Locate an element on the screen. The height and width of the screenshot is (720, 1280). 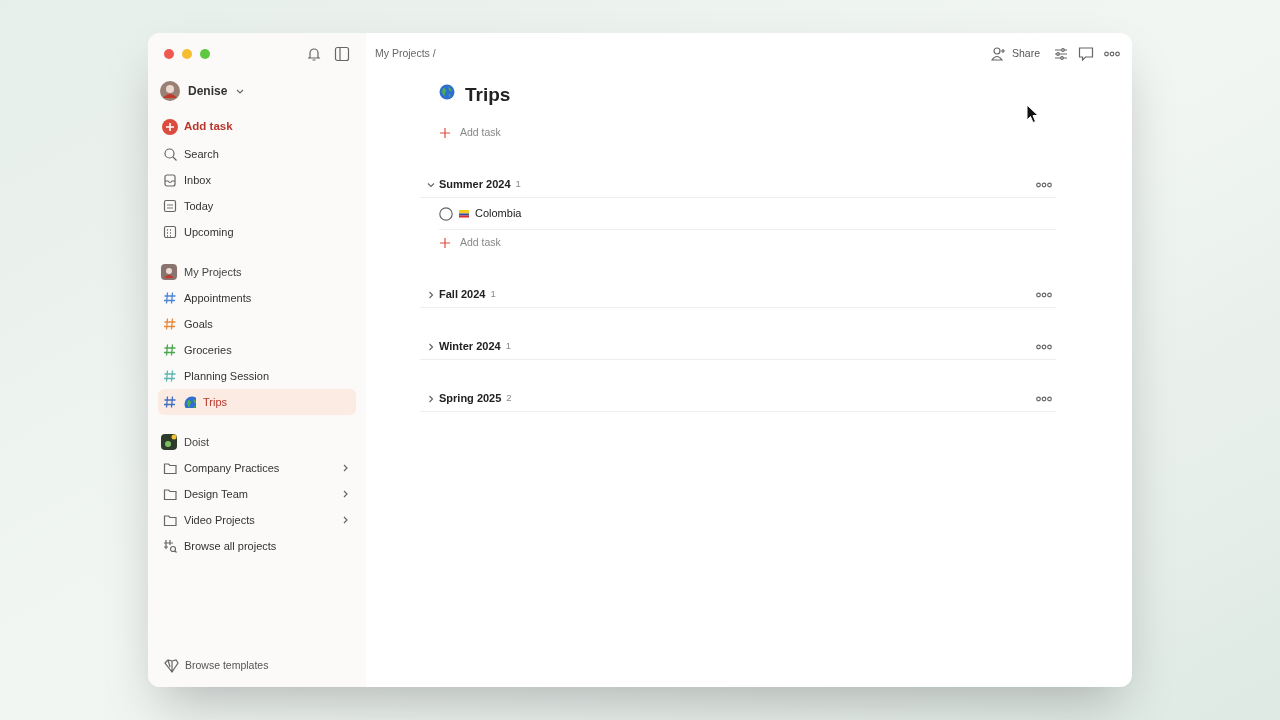
nav-item: Inbox is located at coordinates (257, 180).